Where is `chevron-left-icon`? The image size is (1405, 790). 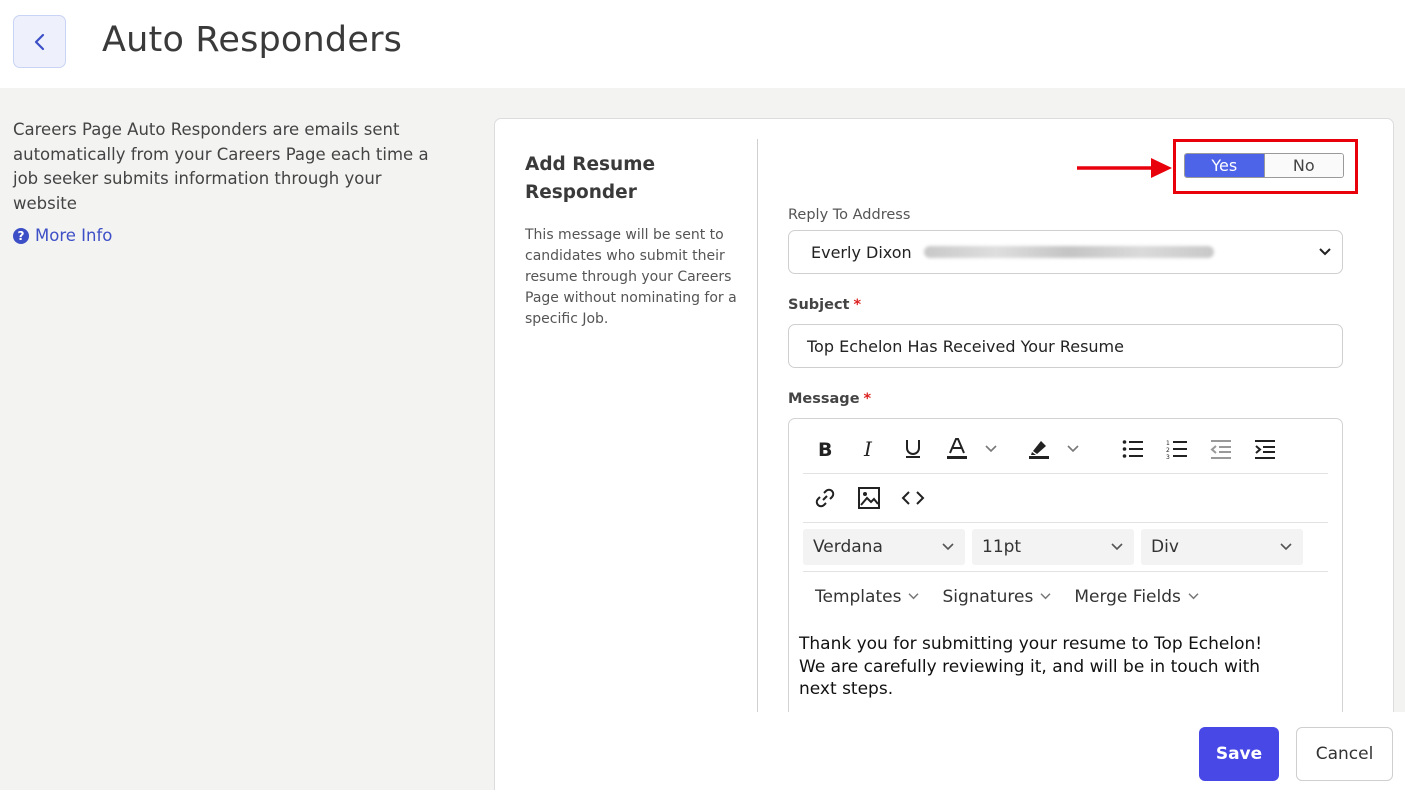
chevron-left-icon is located at coordinates (39, 41).